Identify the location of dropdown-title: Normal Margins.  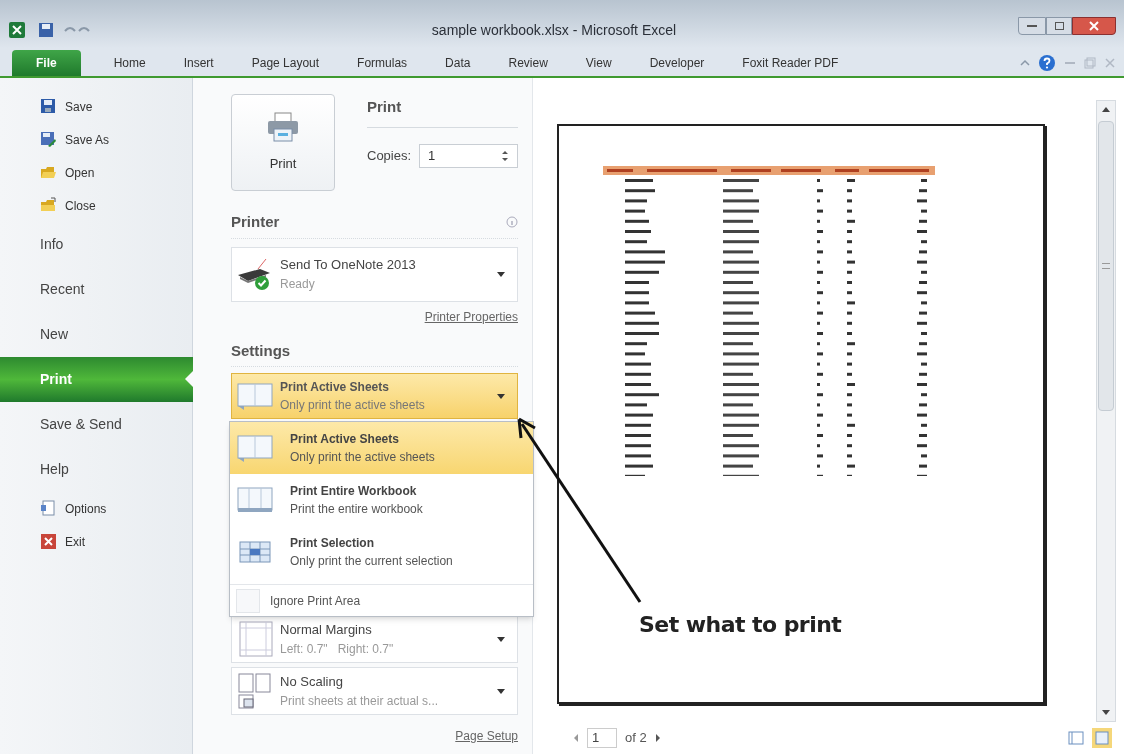
(326, 630).